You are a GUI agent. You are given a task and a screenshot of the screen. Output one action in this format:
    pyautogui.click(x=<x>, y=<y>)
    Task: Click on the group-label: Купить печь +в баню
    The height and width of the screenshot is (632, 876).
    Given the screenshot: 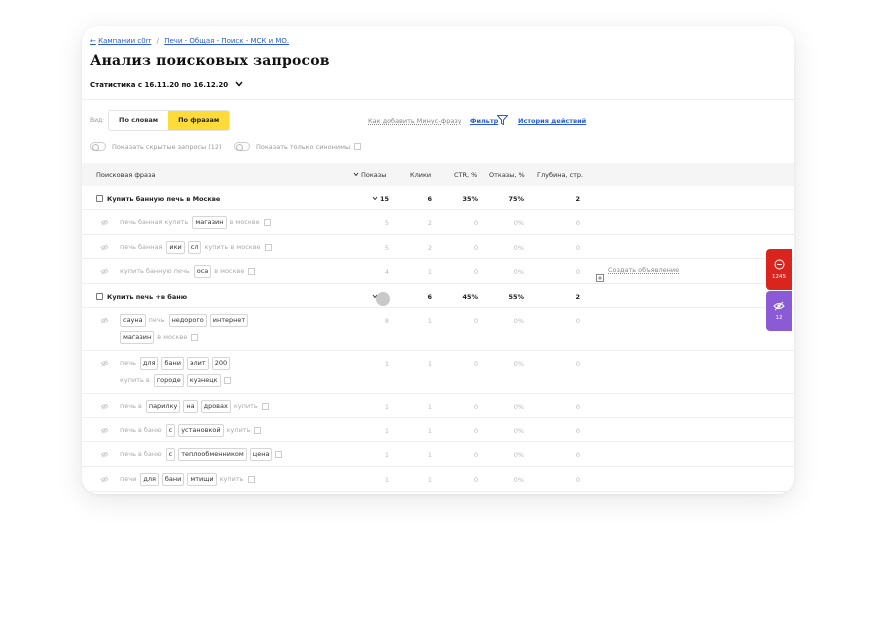 What is the action you would take?
    pyautogui.click(x=141, y=297)
    